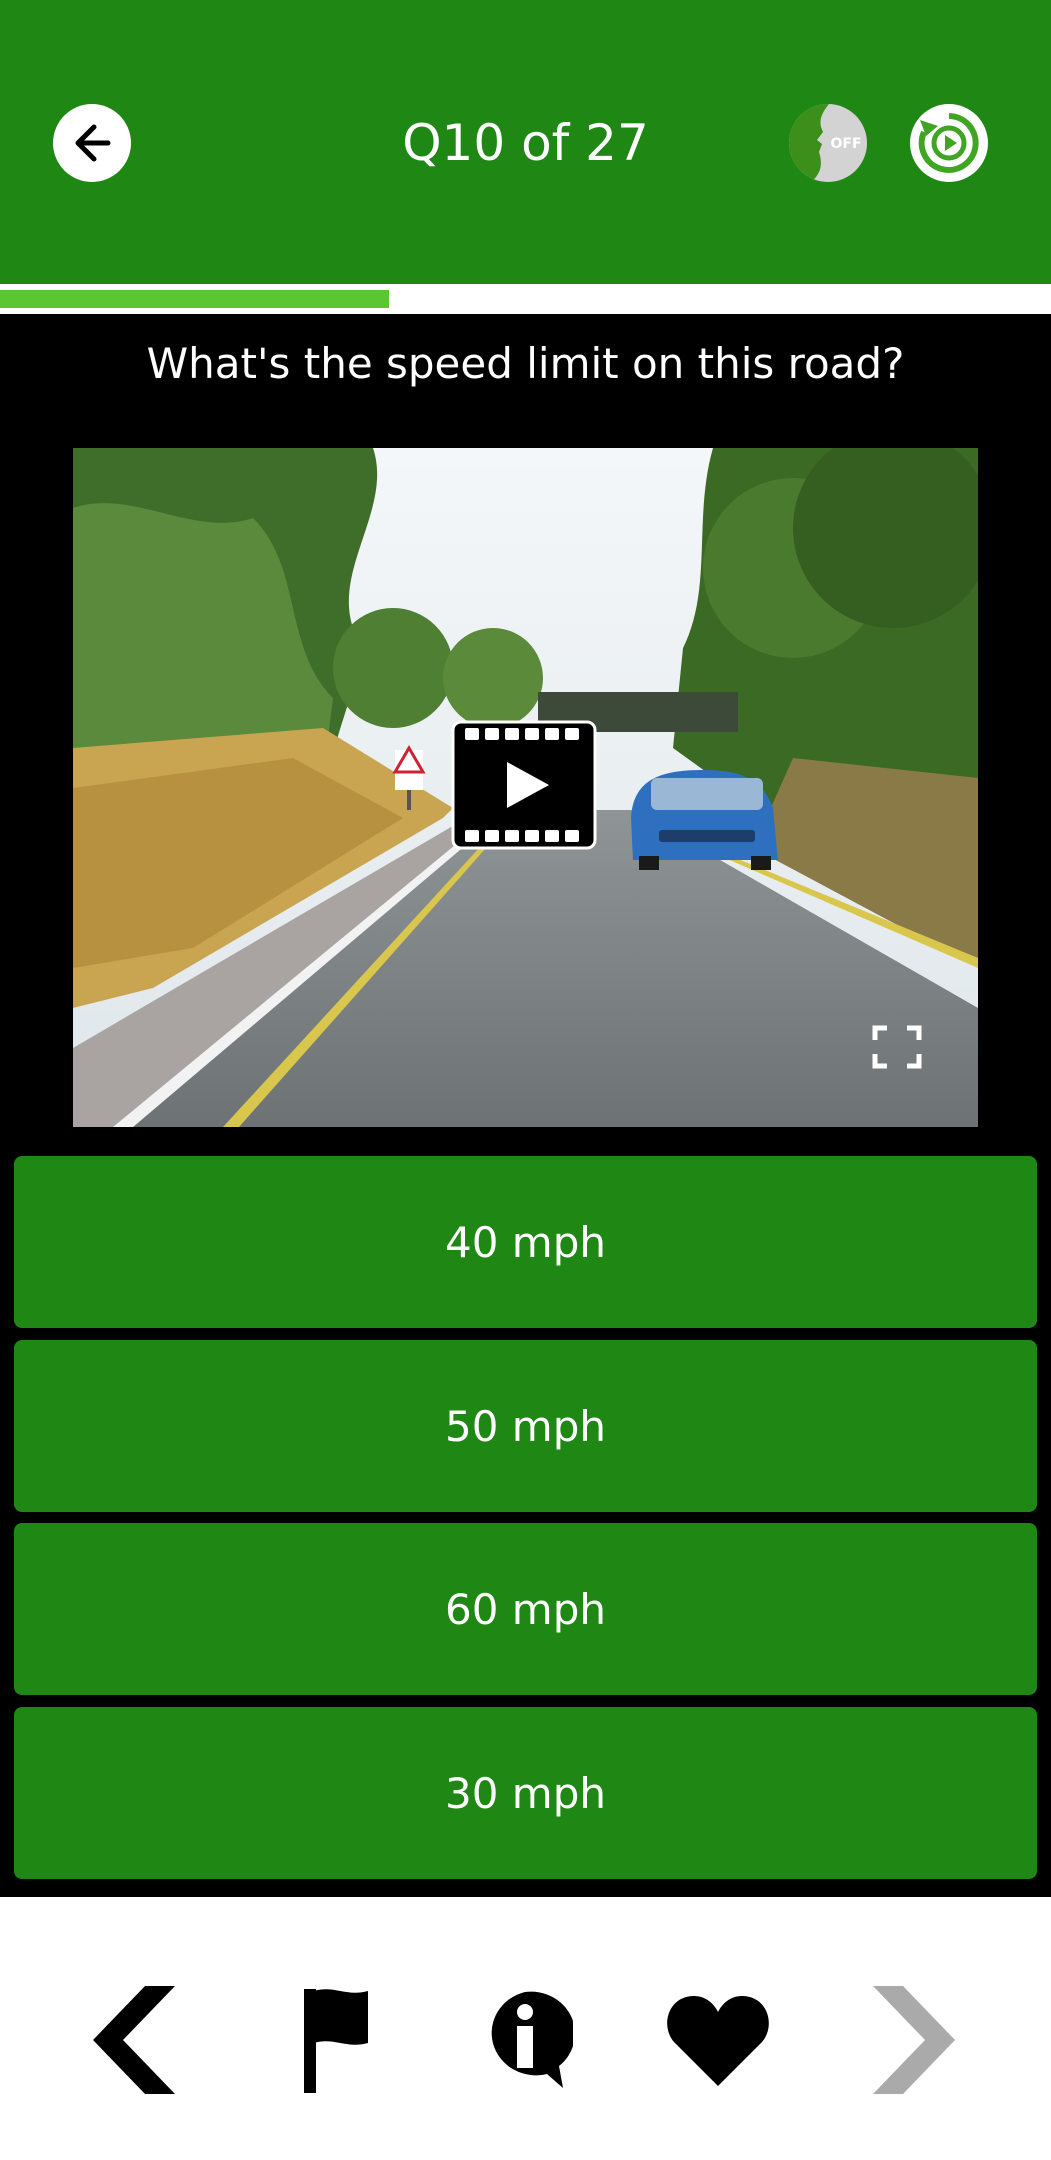 This screenshot has height=2160, width=1051. What do you see at coordinates (525, 1426) in the screenshot?
I see `answer-option-2: 50 mph` at bounding box center [525, 1426].